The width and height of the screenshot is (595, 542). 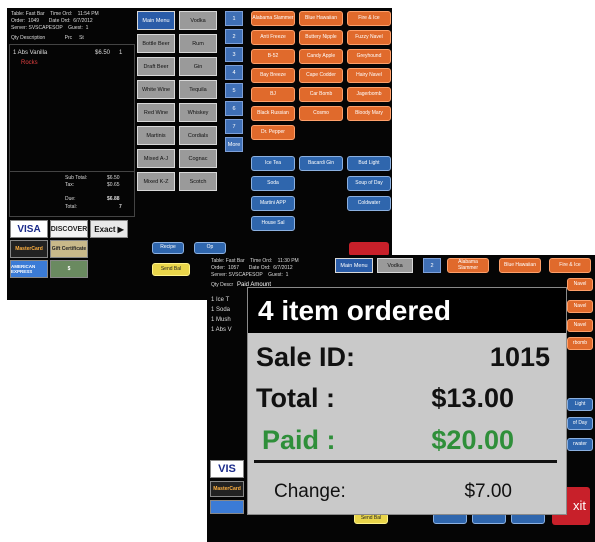 I want to click on item-label: Alabama Slammer, so click(x=467, y=265).